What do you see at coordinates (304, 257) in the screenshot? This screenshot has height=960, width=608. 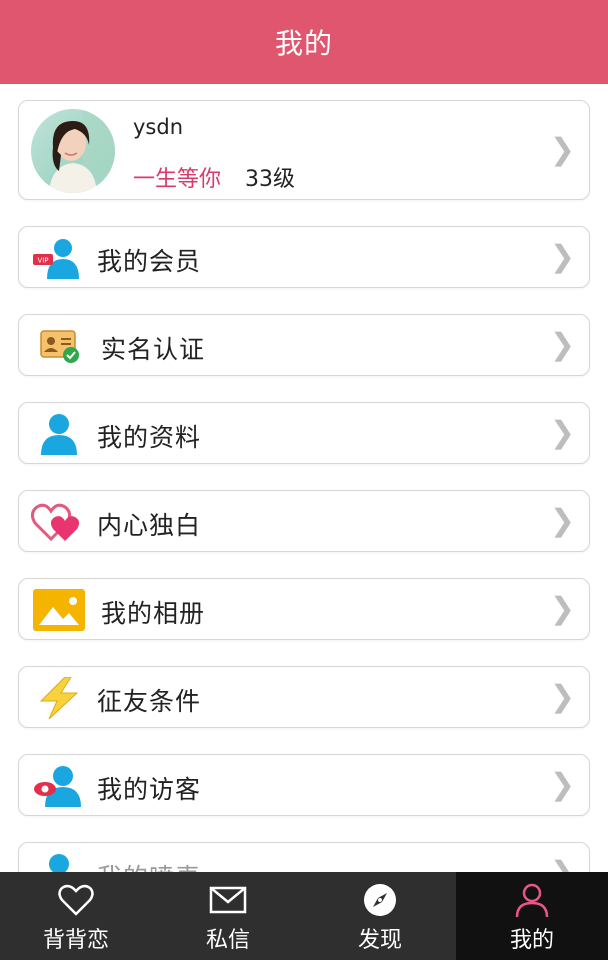 I see `menu-item-vip: VIP 我的会员 ❯` at bounding box center [304, 257].